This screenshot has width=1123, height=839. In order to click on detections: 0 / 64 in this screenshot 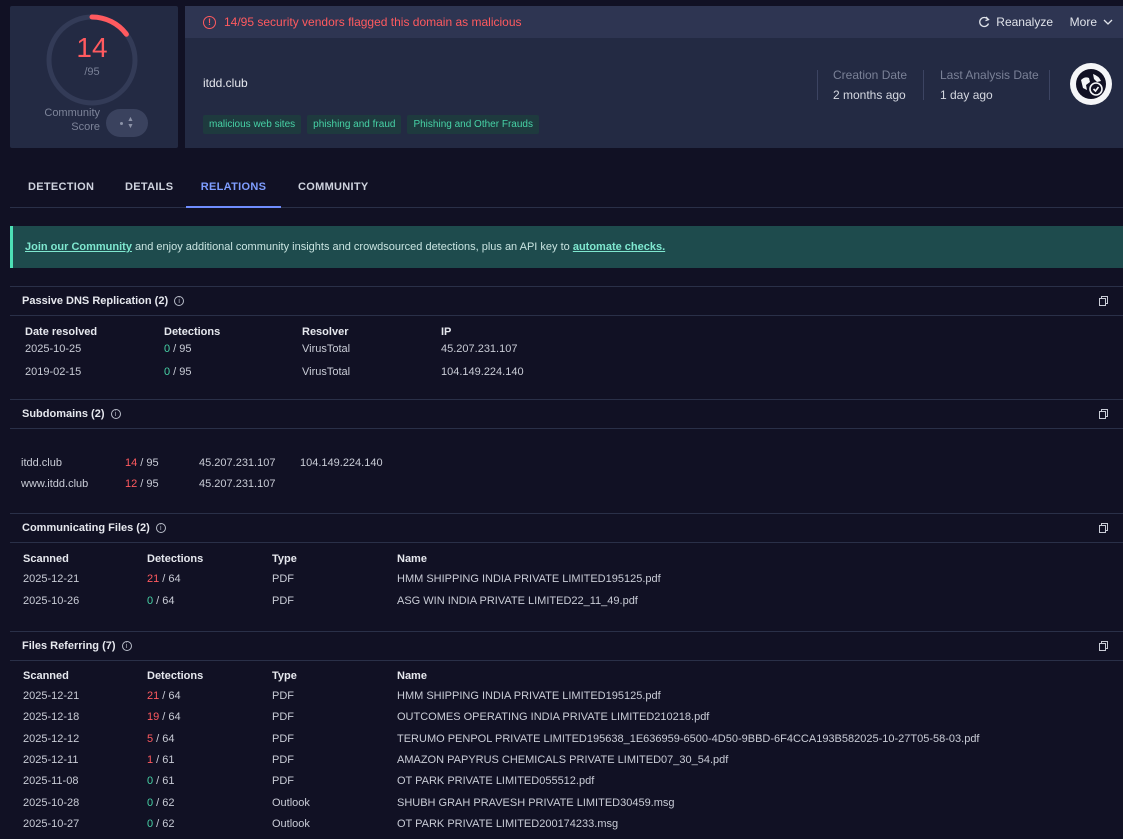, I will do `click(161, 600)`.